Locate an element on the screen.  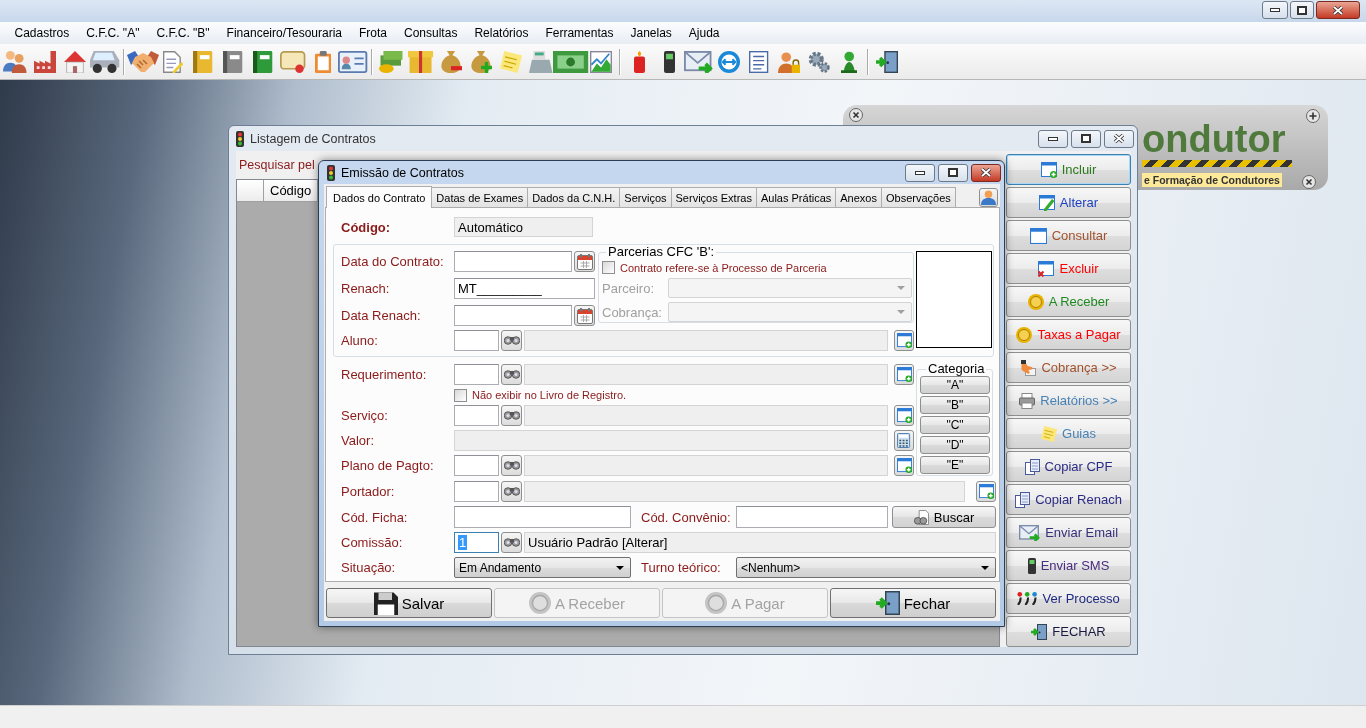
email-button: Enviar Email is located at coordinates (1068, 532).